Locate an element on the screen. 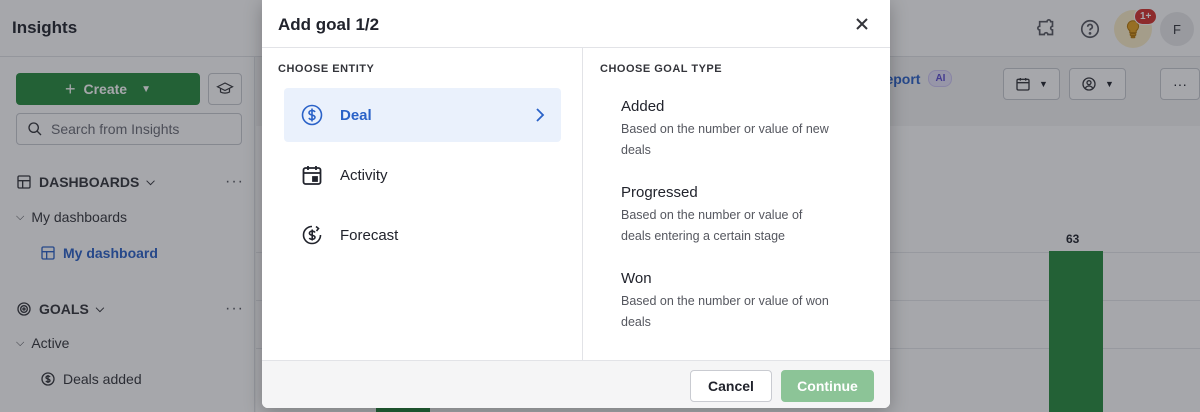  entity-option-forecast: Forecast is located at coordinates (422, 235).